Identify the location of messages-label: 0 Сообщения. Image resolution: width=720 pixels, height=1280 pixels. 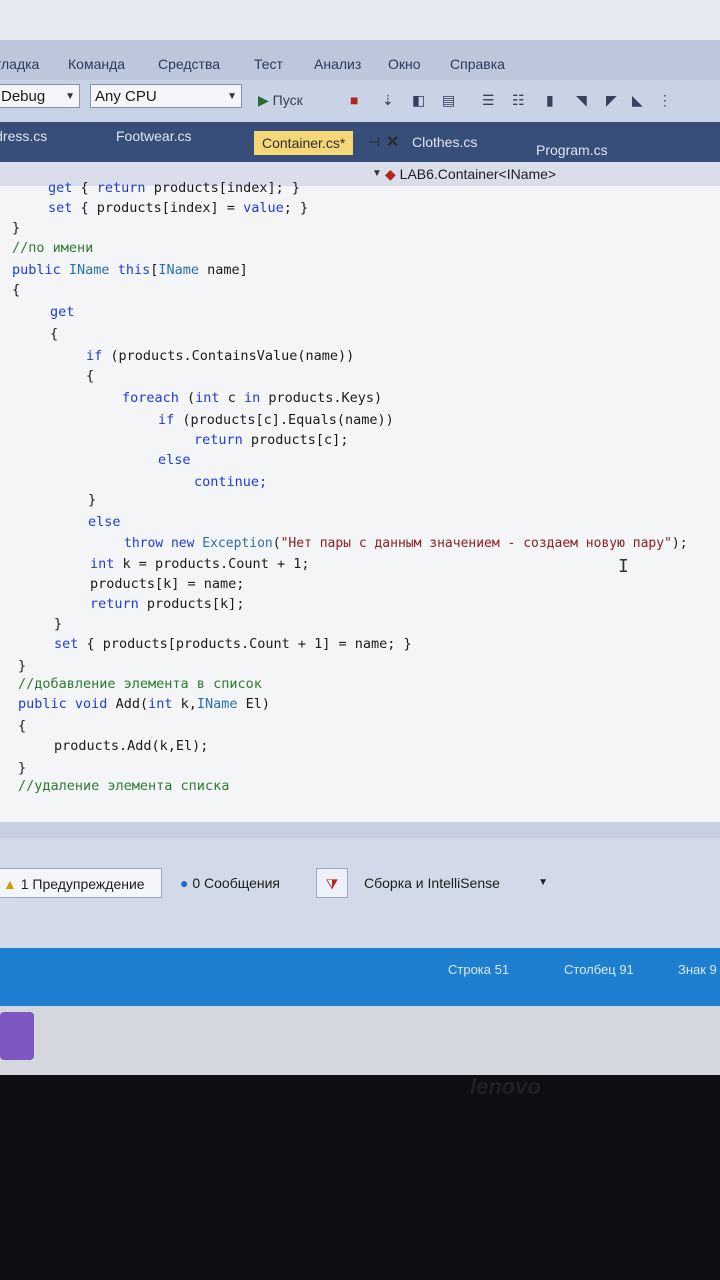
(236, 883).